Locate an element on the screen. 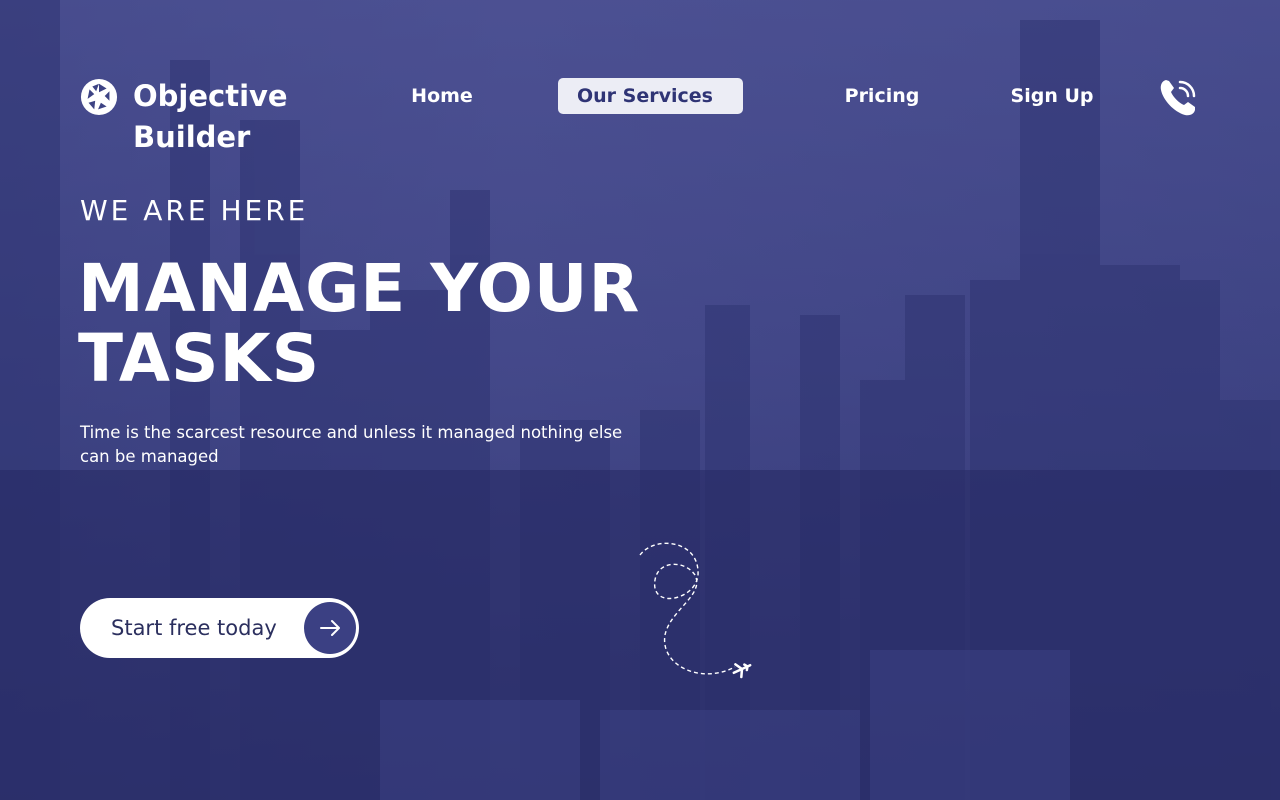 Image resolution: width=1280 pixels, height=800 pixels. arrow-right-icon is located at coordinates (330, 628).